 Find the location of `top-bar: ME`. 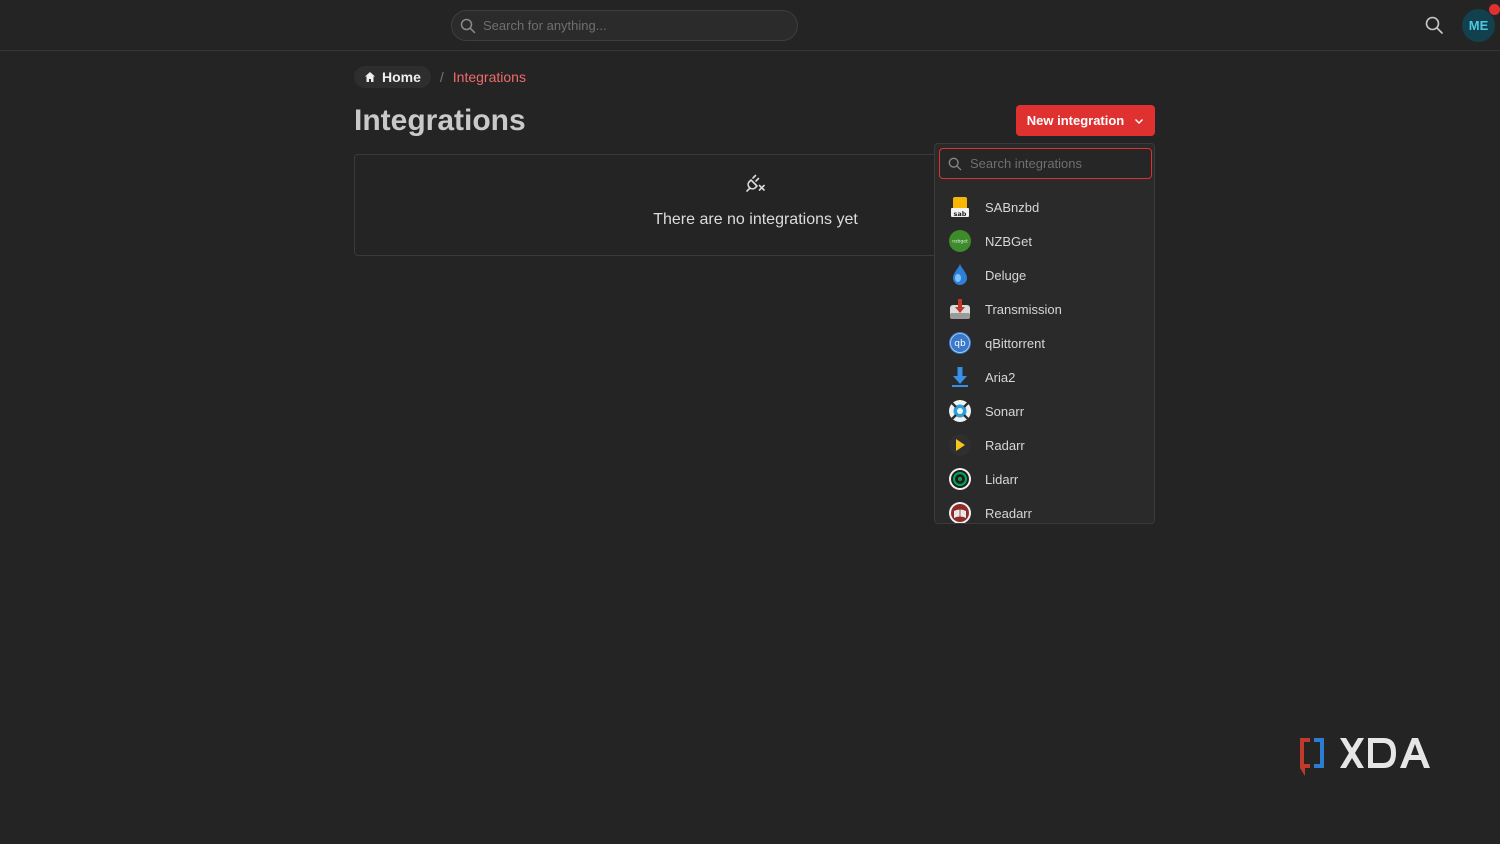

top-bar: ME is located at coordinates (750, 25).